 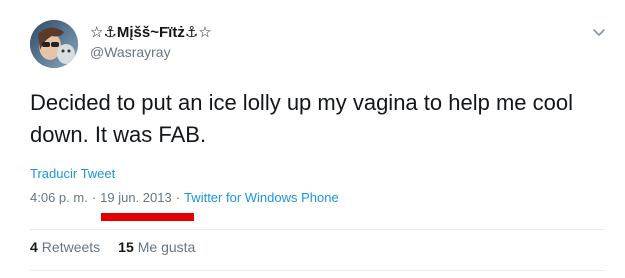 I want to click on author-handle: @Wasrayray, so click(x=130, y=52).